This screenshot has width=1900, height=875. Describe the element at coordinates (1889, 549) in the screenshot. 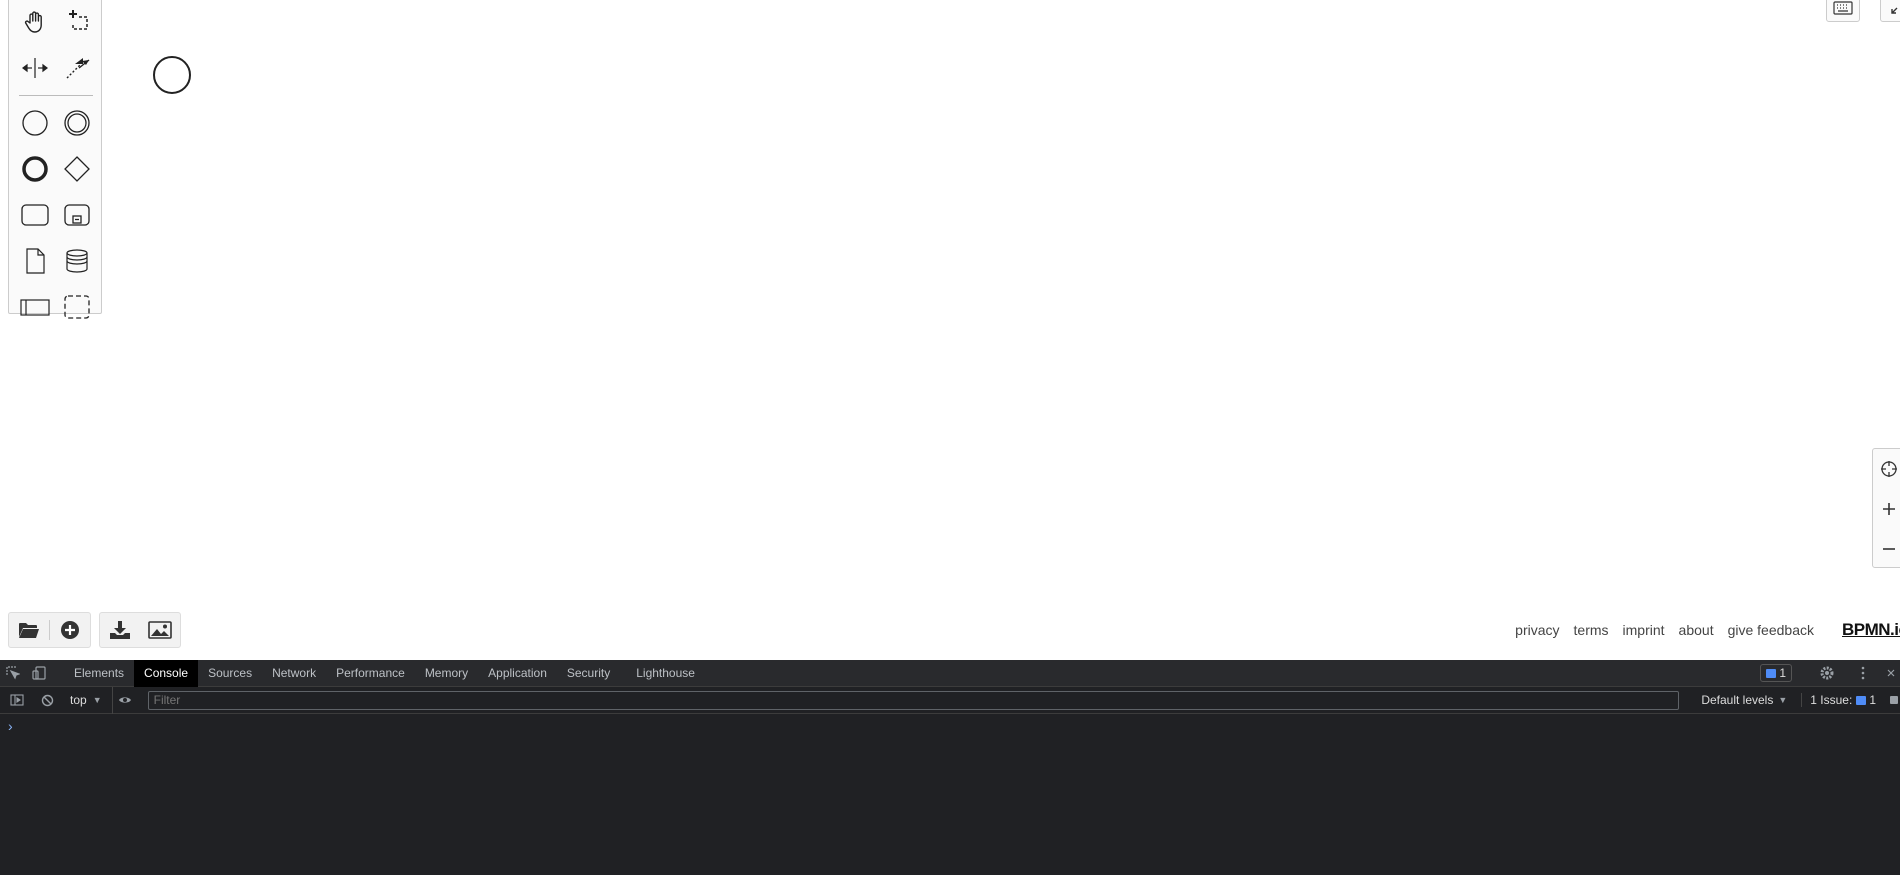

I see `minus-icon` at that location.